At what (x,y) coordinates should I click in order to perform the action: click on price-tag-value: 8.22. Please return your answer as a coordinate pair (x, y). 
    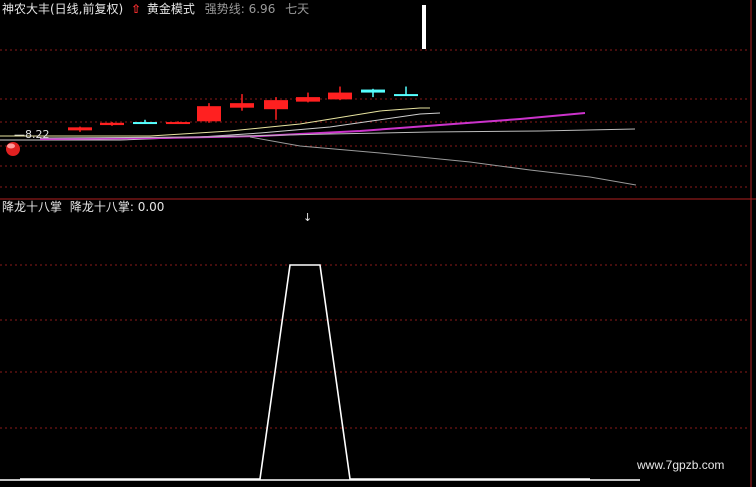
    Looking at the image, I should click on (37, 134).